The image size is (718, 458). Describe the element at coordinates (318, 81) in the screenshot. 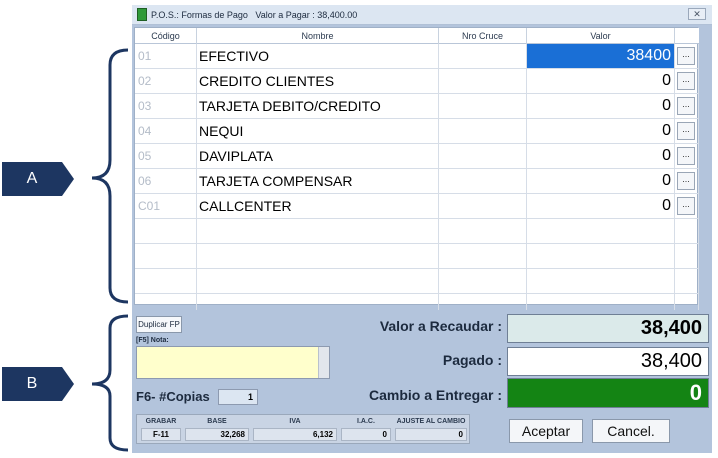

I see `row-name: CREDITO CLIENTES` at that location.